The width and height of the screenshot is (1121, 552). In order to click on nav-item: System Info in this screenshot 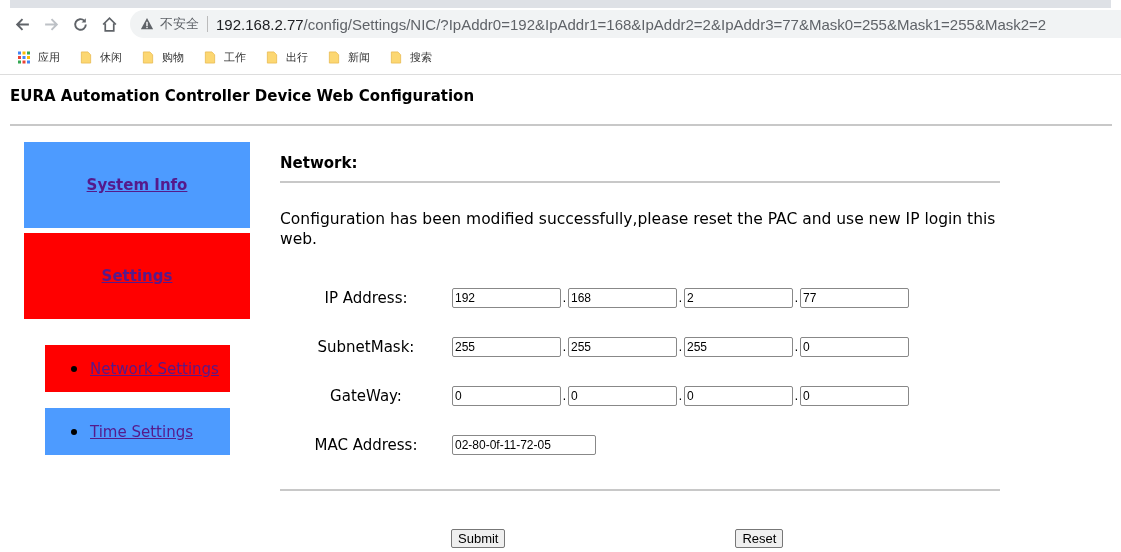, I will do `click(137, 185)`.